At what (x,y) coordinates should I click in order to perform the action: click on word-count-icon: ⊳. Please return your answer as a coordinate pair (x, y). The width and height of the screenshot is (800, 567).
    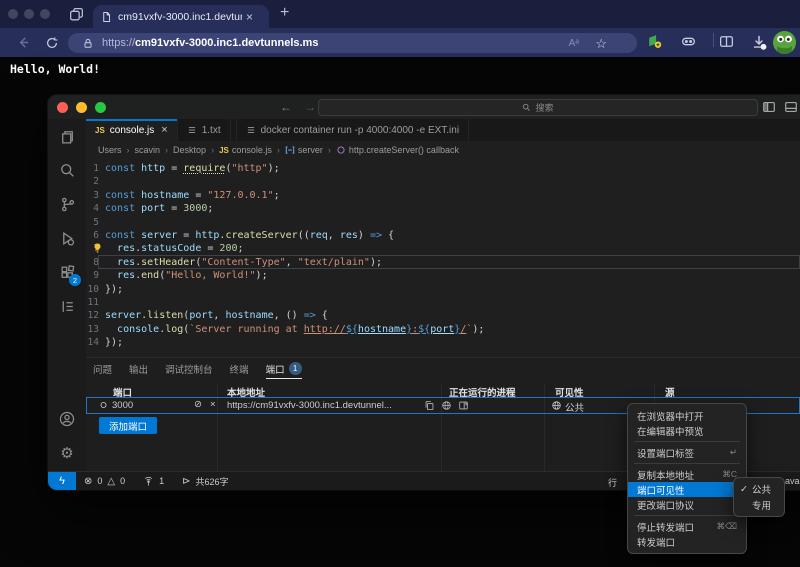
    Looking at the image, I should click on (186, 481).